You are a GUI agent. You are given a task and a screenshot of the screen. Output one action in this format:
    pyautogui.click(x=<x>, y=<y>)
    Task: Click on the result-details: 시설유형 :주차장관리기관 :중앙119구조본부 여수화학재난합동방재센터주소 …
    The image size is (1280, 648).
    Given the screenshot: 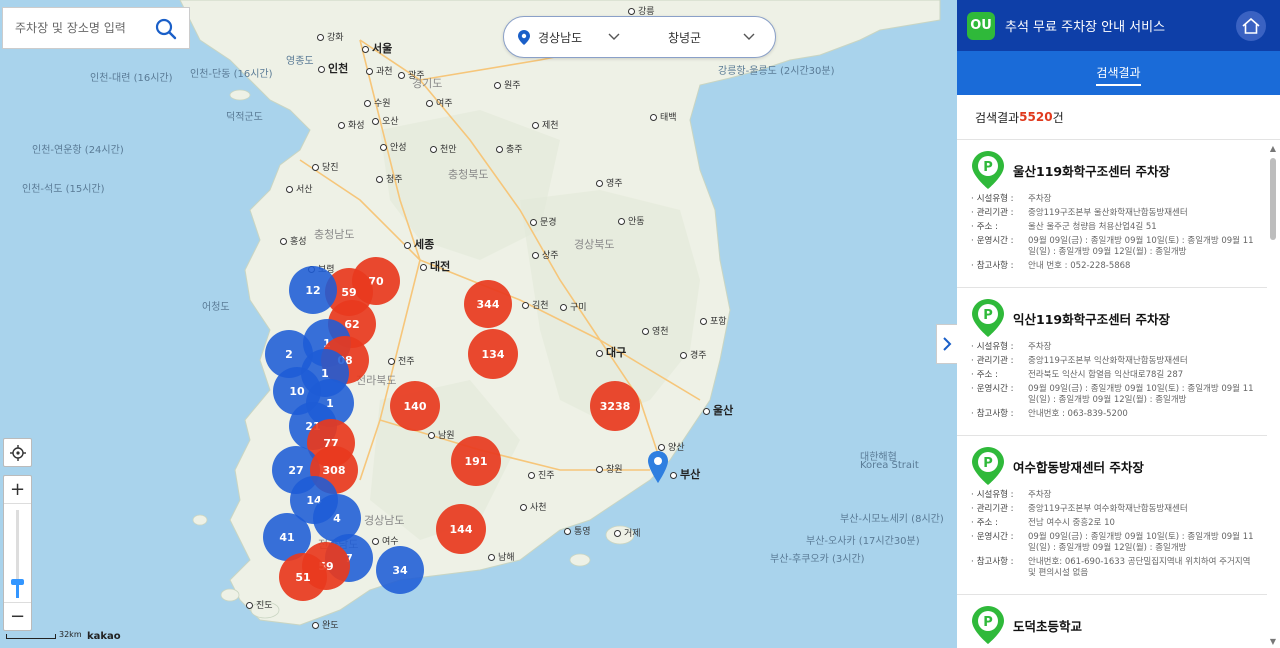 What is the action you would take?
    pyautogui.click(x=1114, y=534)
    